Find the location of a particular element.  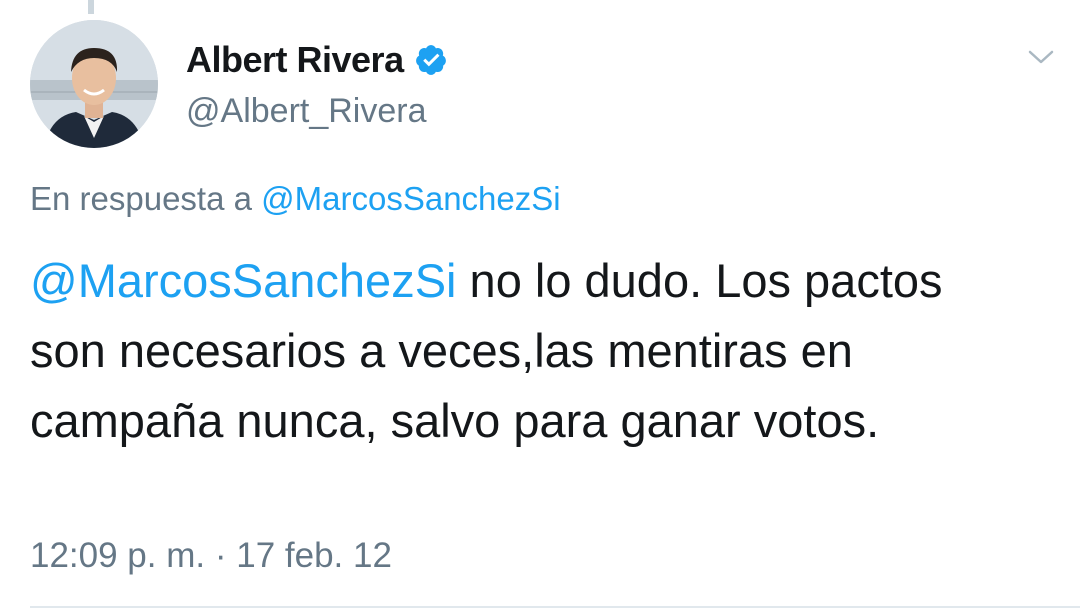

avatar is located at coordinates (94, 84).